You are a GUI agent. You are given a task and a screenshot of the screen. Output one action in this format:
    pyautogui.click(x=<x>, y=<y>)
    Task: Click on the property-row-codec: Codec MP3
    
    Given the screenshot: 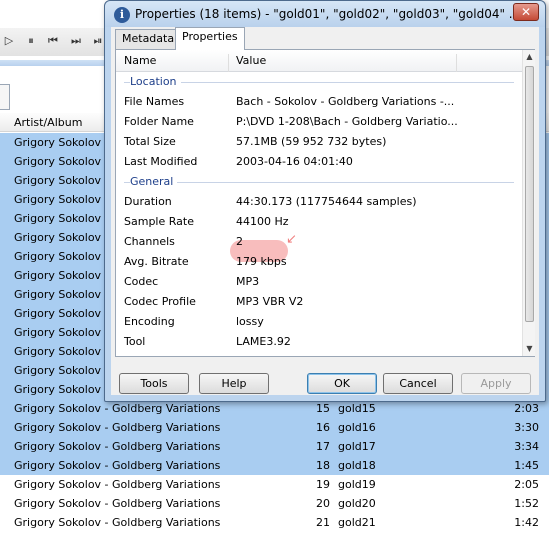 What is the action you would take?
    pyautogui.click(x=319, y=282)
    